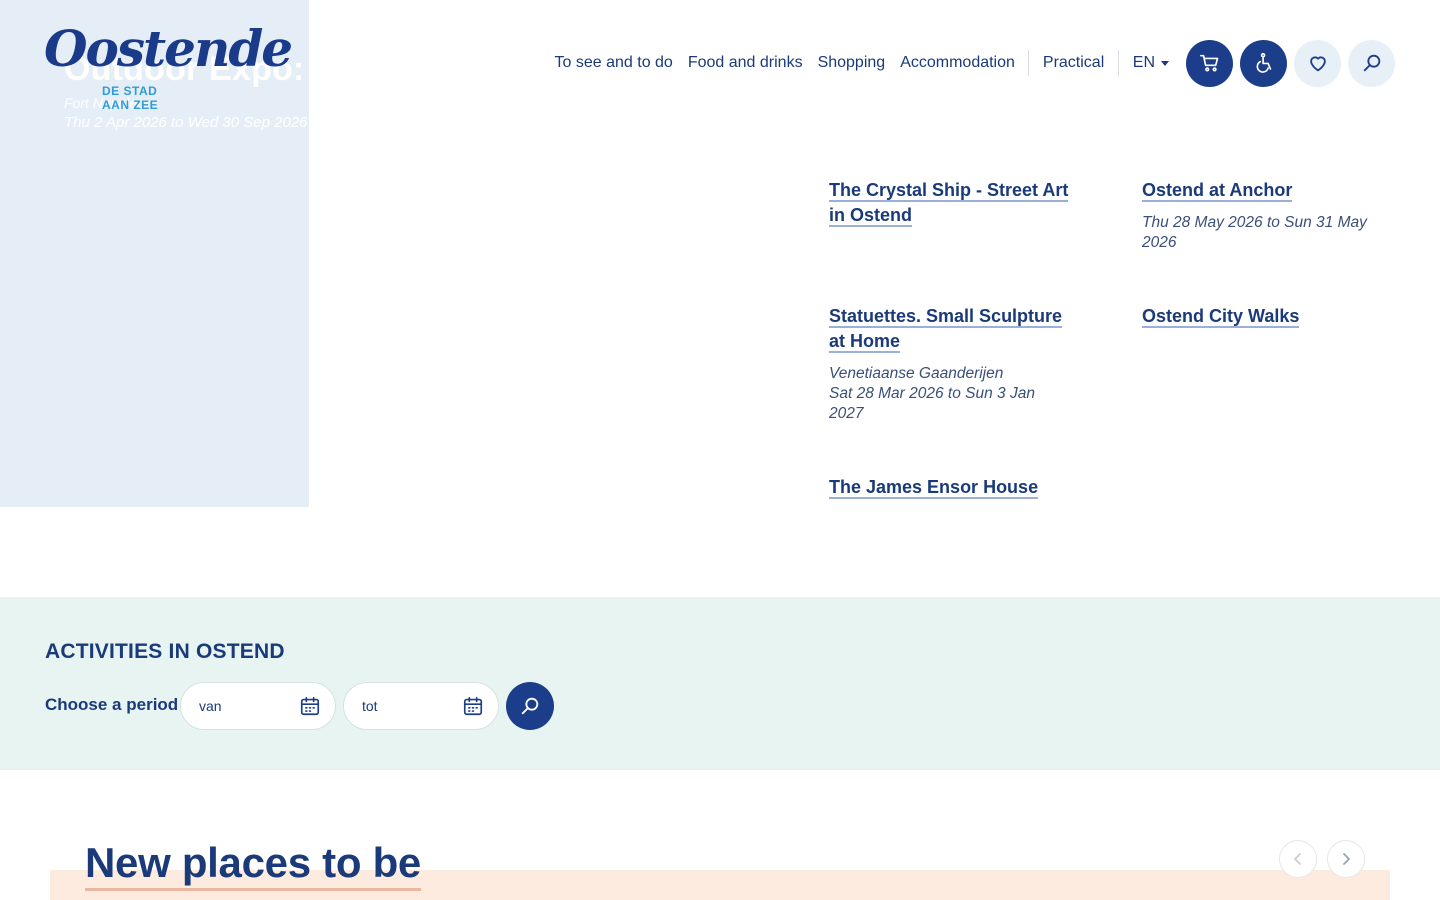 This screenshot has height=900, width=1440. What do you see at coordinates (112, 704) in the screenshot?
I see `period-label: Choose a period` at bounding box center [112, 704].